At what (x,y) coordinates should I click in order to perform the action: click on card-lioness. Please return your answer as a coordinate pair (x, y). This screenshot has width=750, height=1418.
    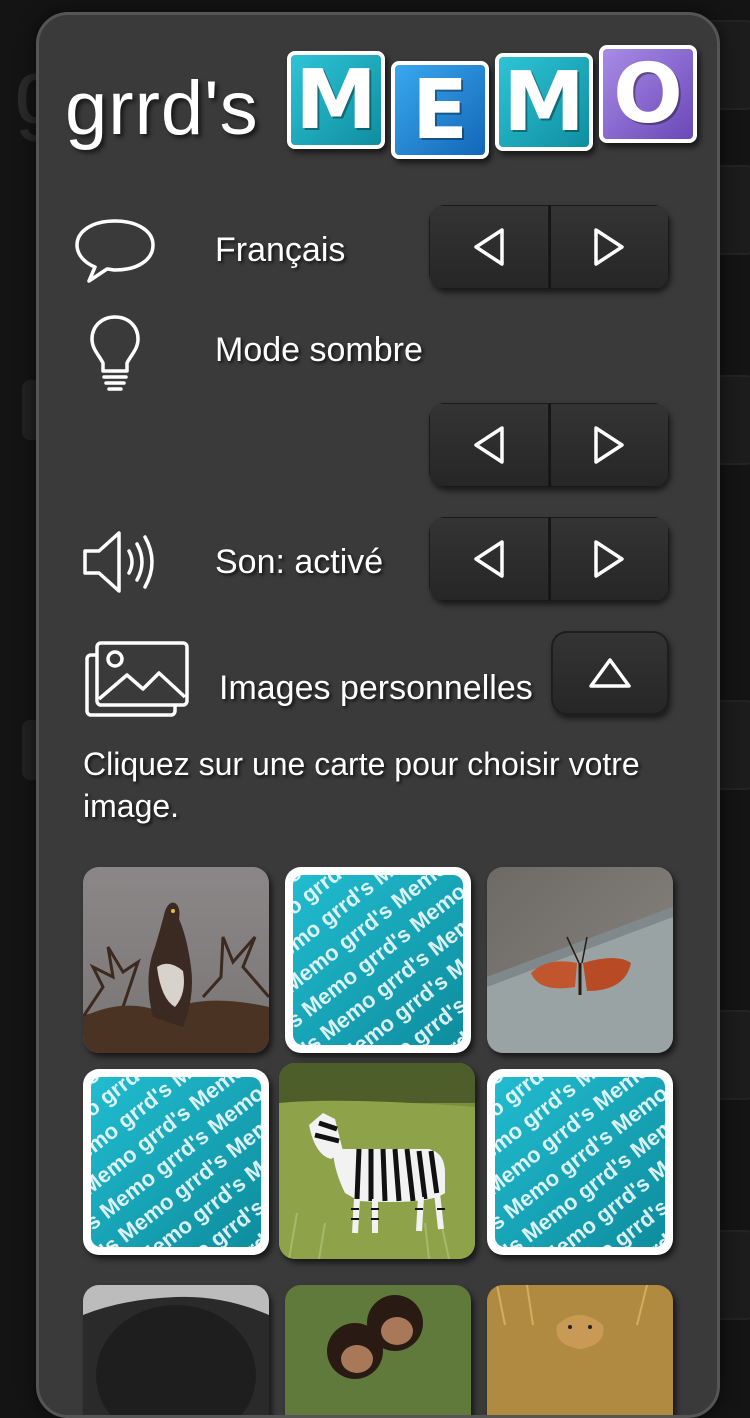
    Looking at the image, I should click on (580, 1350).